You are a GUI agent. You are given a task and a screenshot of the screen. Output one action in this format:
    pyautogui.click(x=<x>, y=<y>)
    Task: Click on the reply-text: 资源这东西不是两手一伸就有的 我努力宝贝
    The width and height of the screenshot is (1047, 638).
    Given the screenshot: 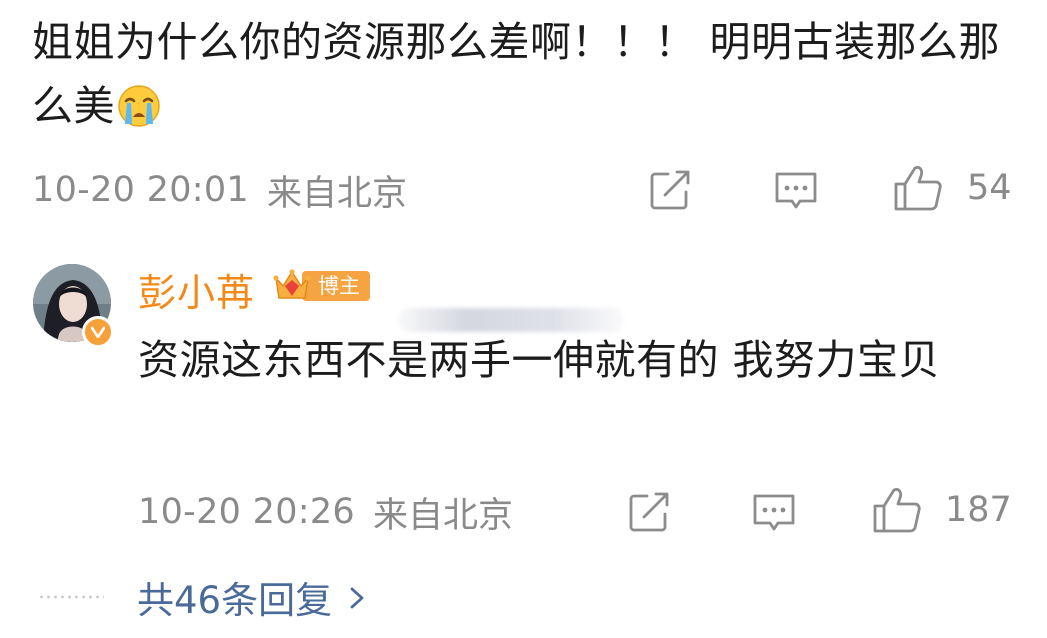 What is the action you would take?
    pyautogui.click(x=539, y=360)
    